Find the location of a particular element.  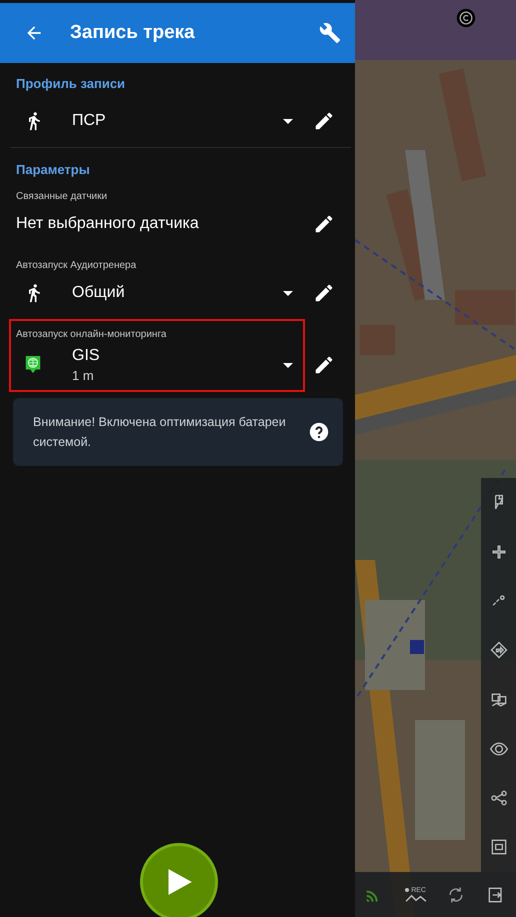

globe-pin-icon is located at coordinates (33, 365).